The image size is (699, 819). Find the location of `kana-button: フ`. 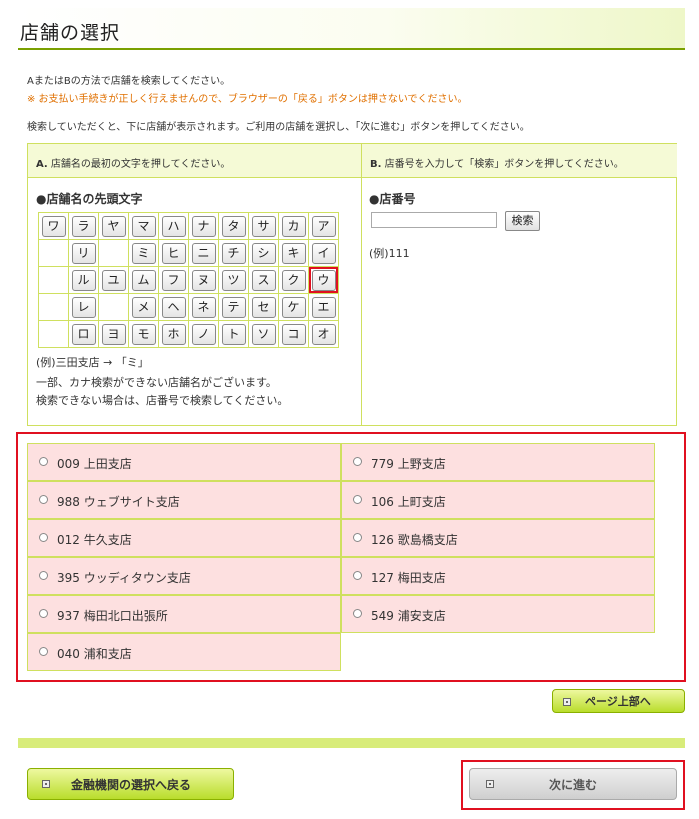

kana-button: フ is located at coordinates (173, 280).